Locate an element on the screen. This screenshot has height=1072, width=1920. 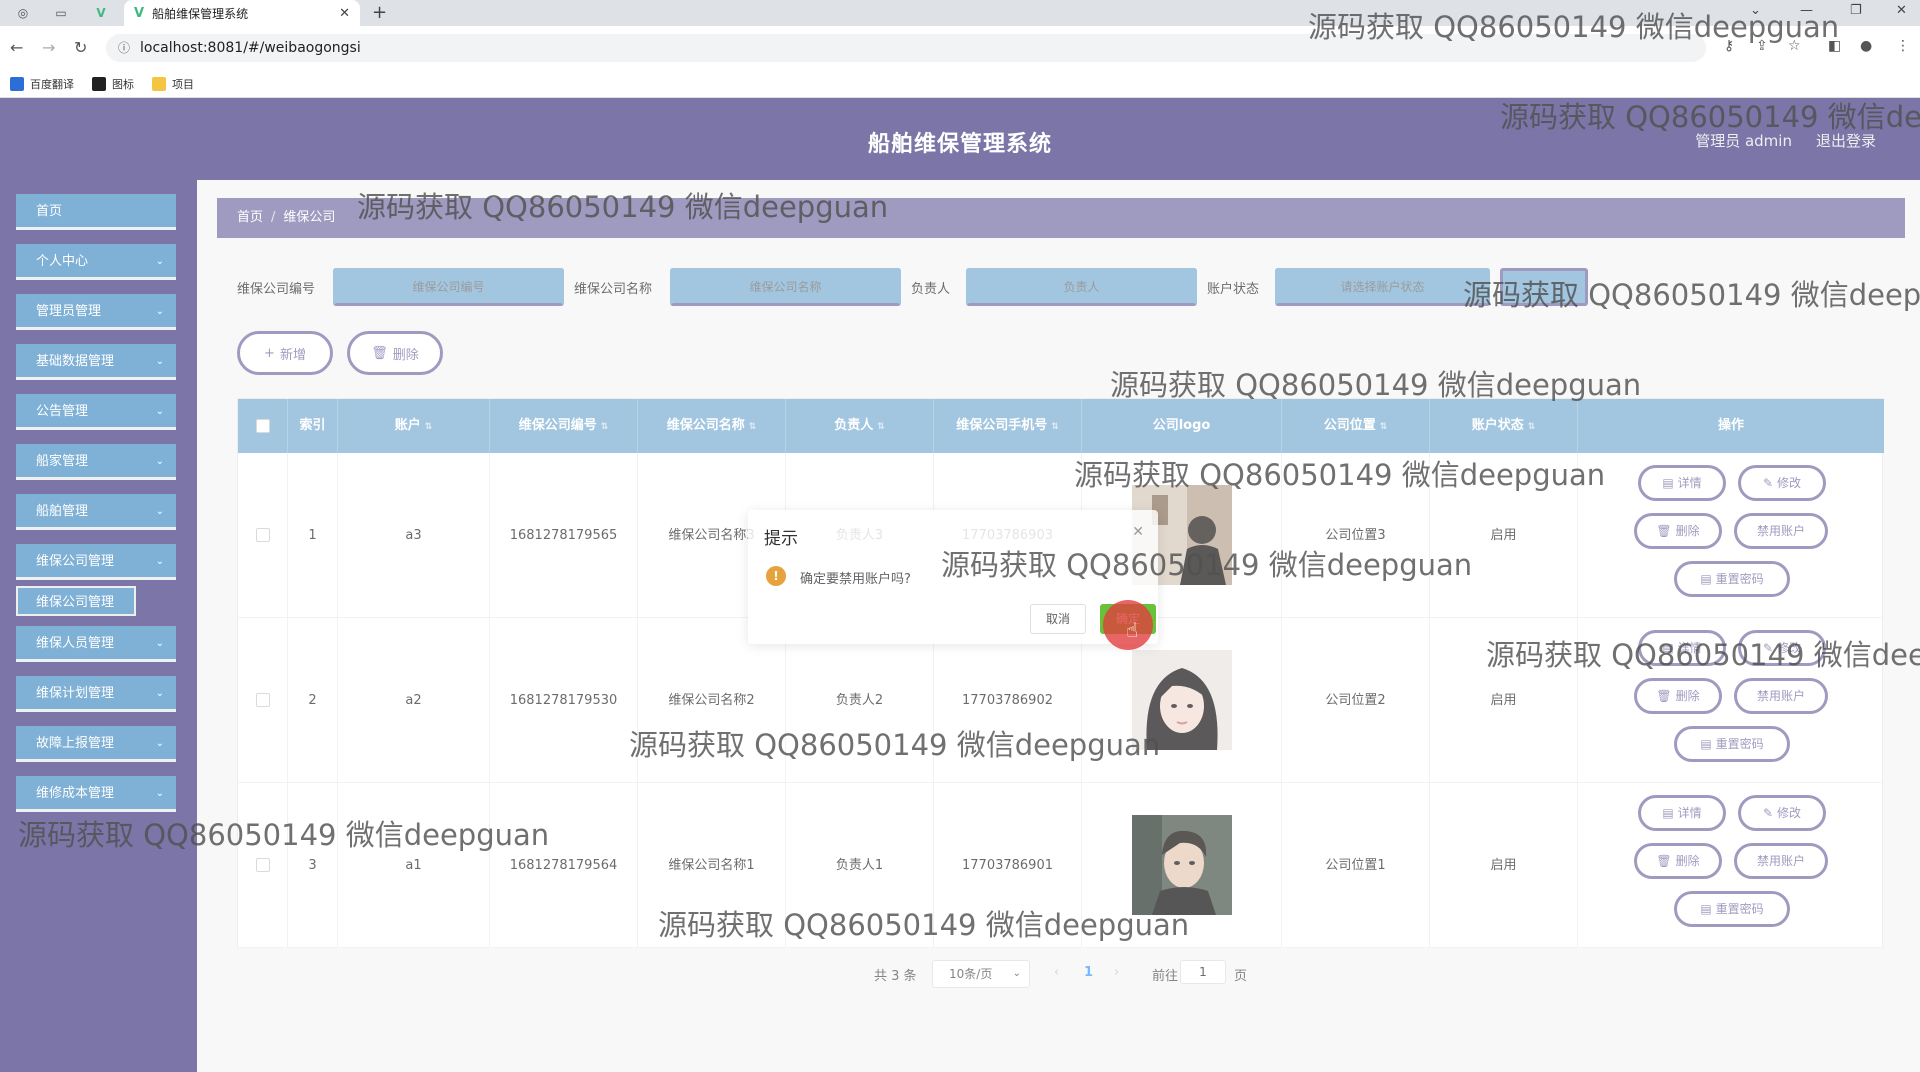
url-input: ⓘ localhost:8081/#/weibaogongsi is located at coordinates (906, 48).